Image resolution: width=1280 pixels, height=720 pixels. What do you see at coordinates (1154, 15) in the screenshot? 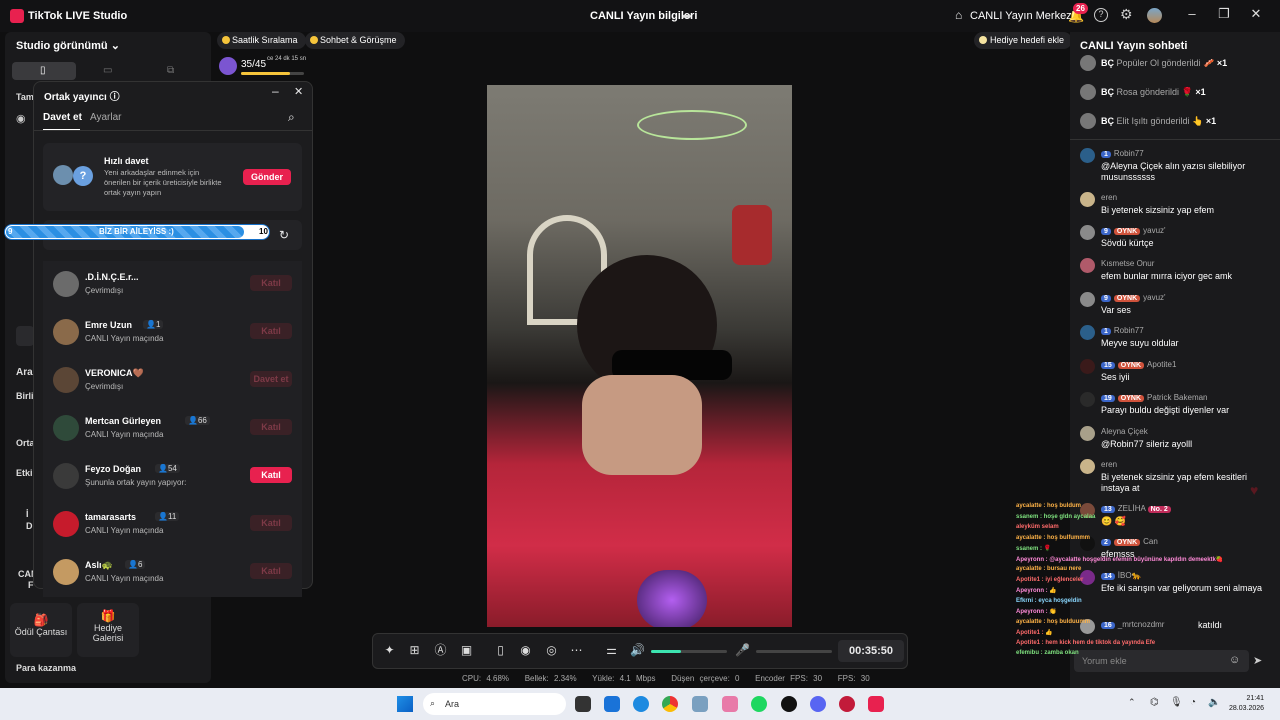
I see `avatar` at bounding box center [1154, 15].